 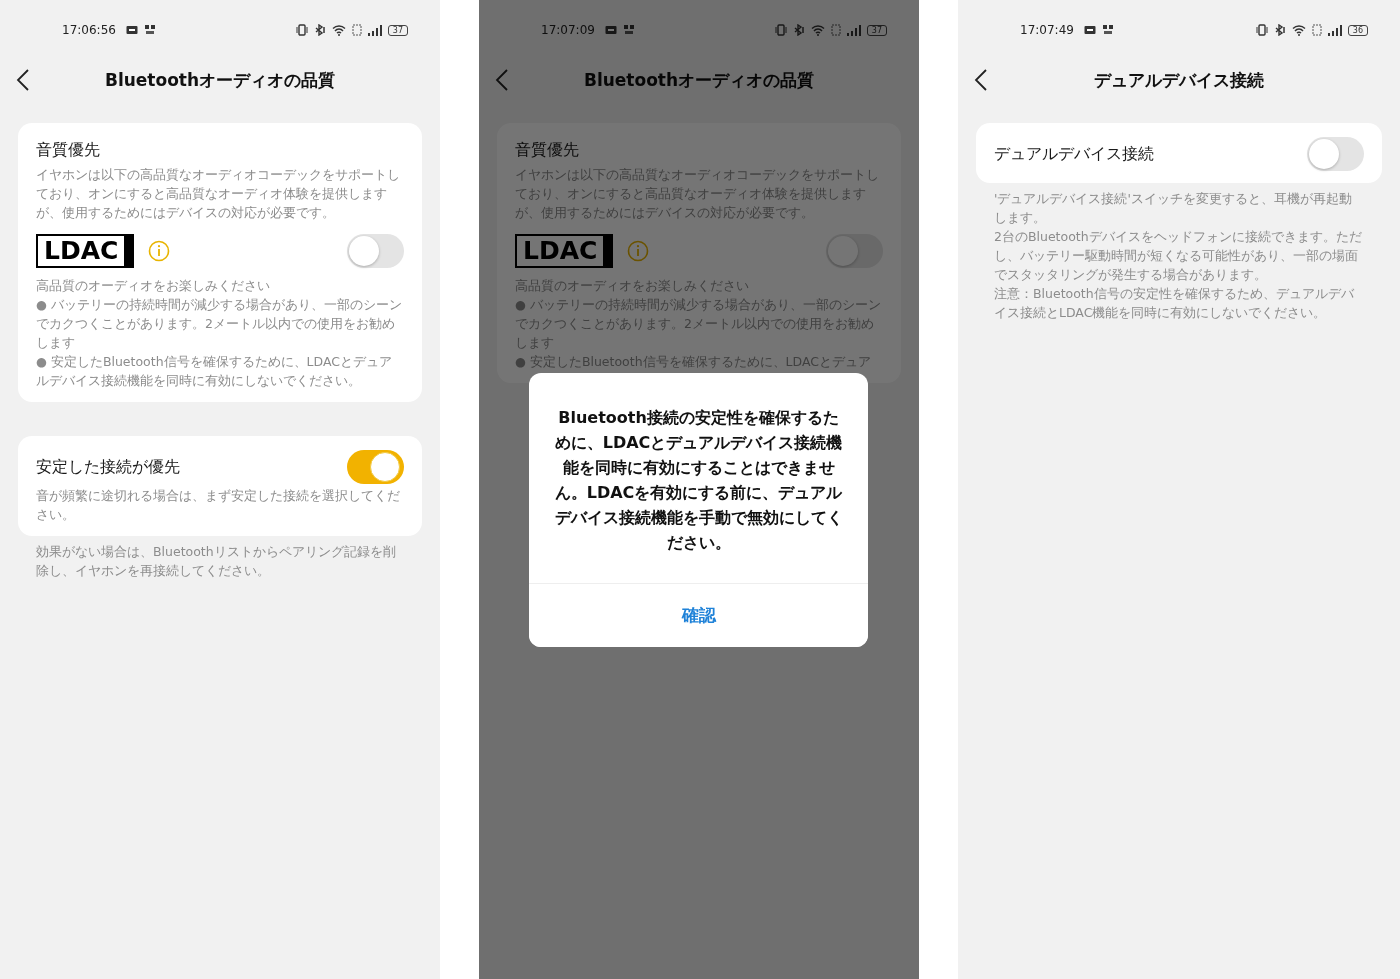 I want to click on note-text: 効果がない場合は、Bluetoothリストからペアリング記録を削除し、イヤホンを再接続してください。, so click(x=216, y=561).